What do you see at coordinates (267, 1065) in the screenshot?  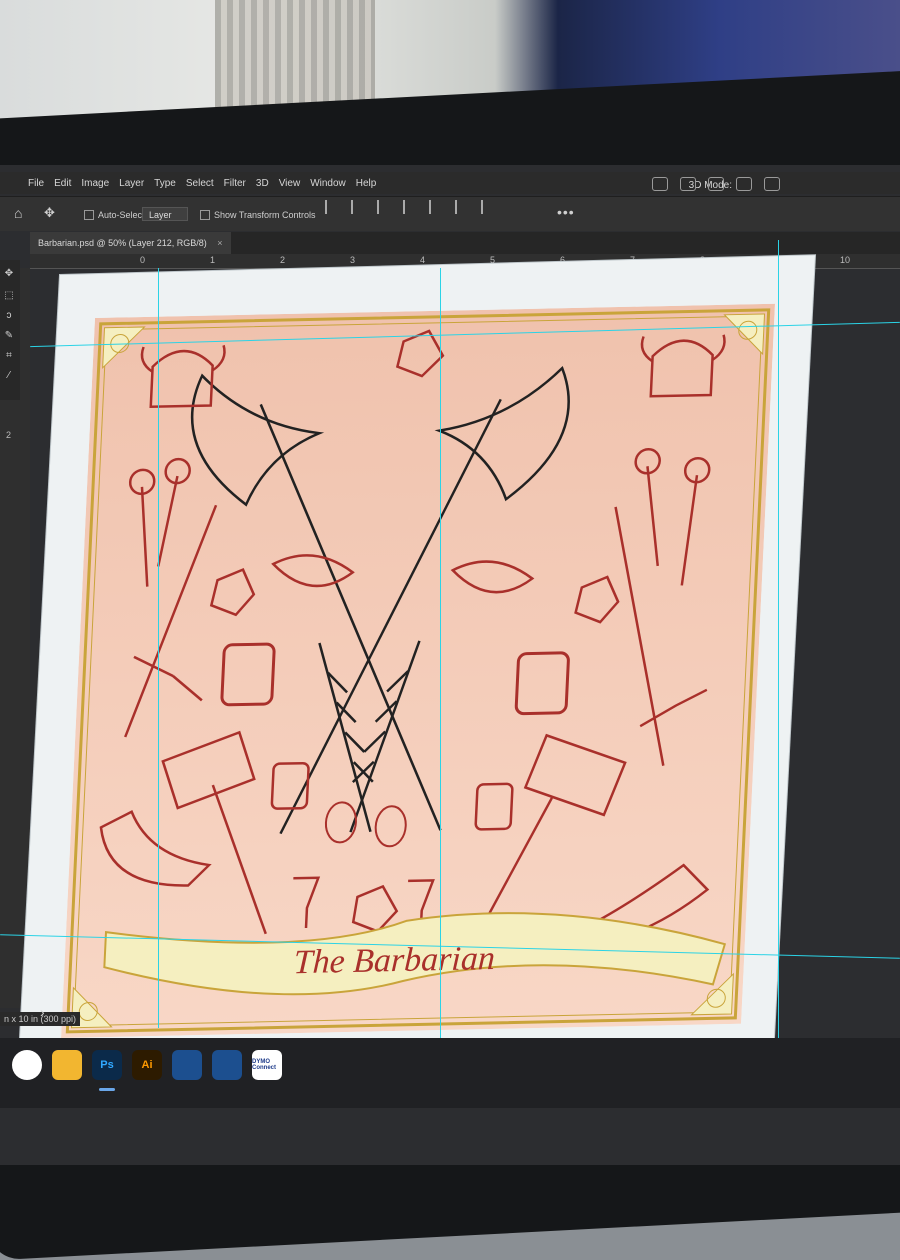 I see `dymo-icon: DYMO Connect` at bounding box center [267, 1065].